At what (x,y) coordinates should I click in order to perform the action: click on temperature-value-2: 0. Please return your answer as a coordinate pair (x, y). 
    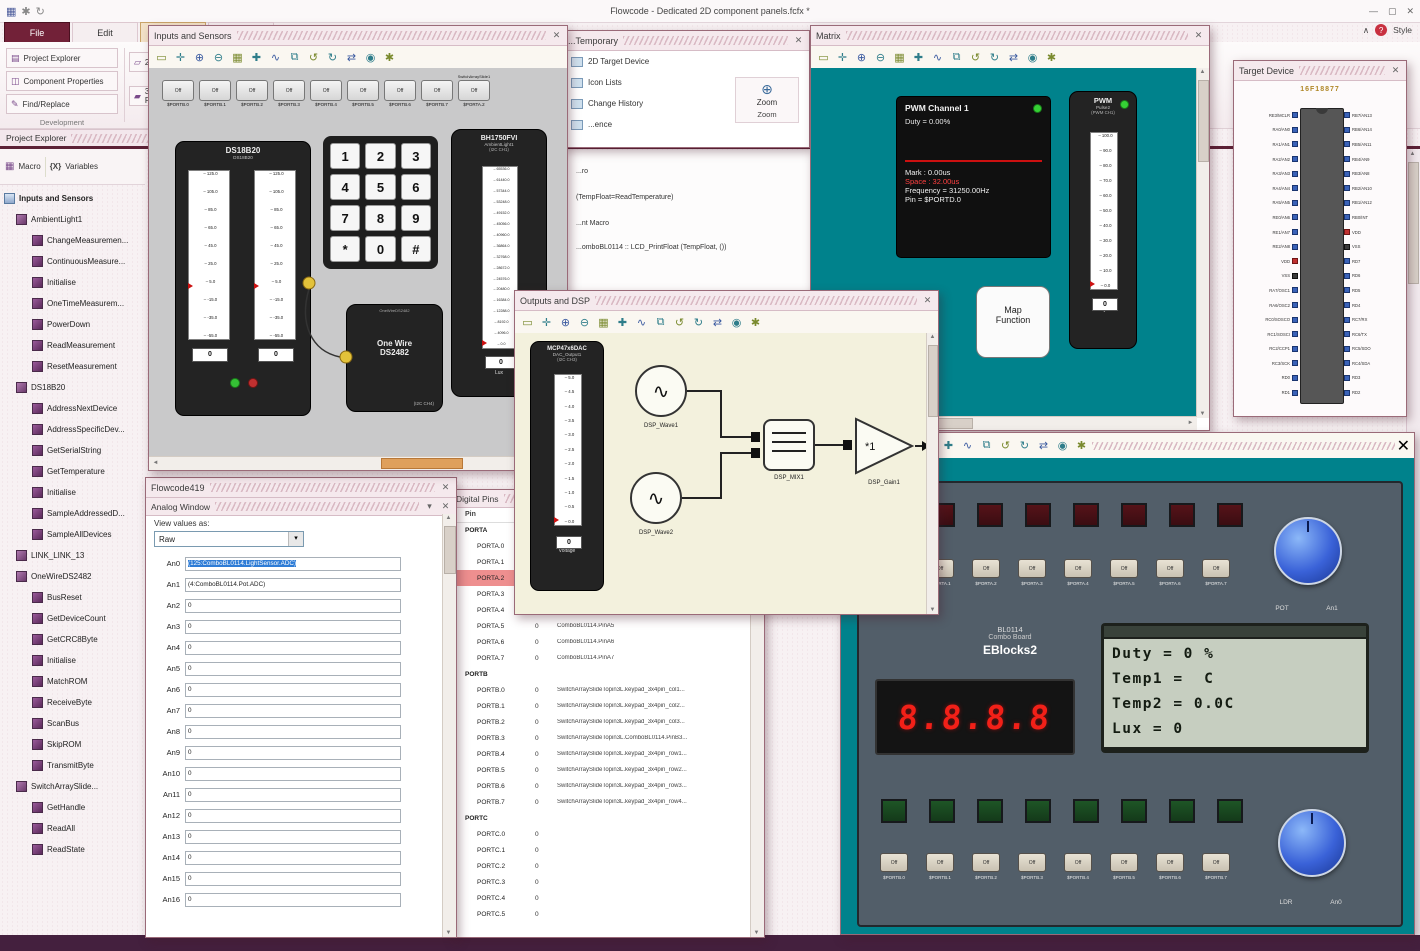
    Looking at the image, I should click on (276, 355).